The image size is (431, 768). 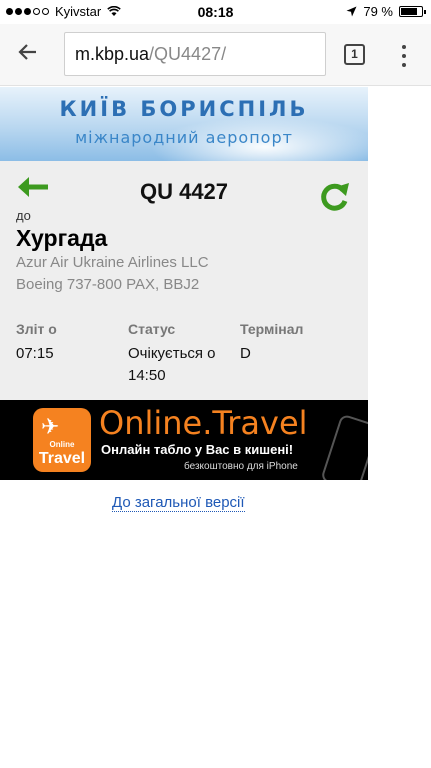 I want to click on phone-illustration, so click(x=344, y=446).